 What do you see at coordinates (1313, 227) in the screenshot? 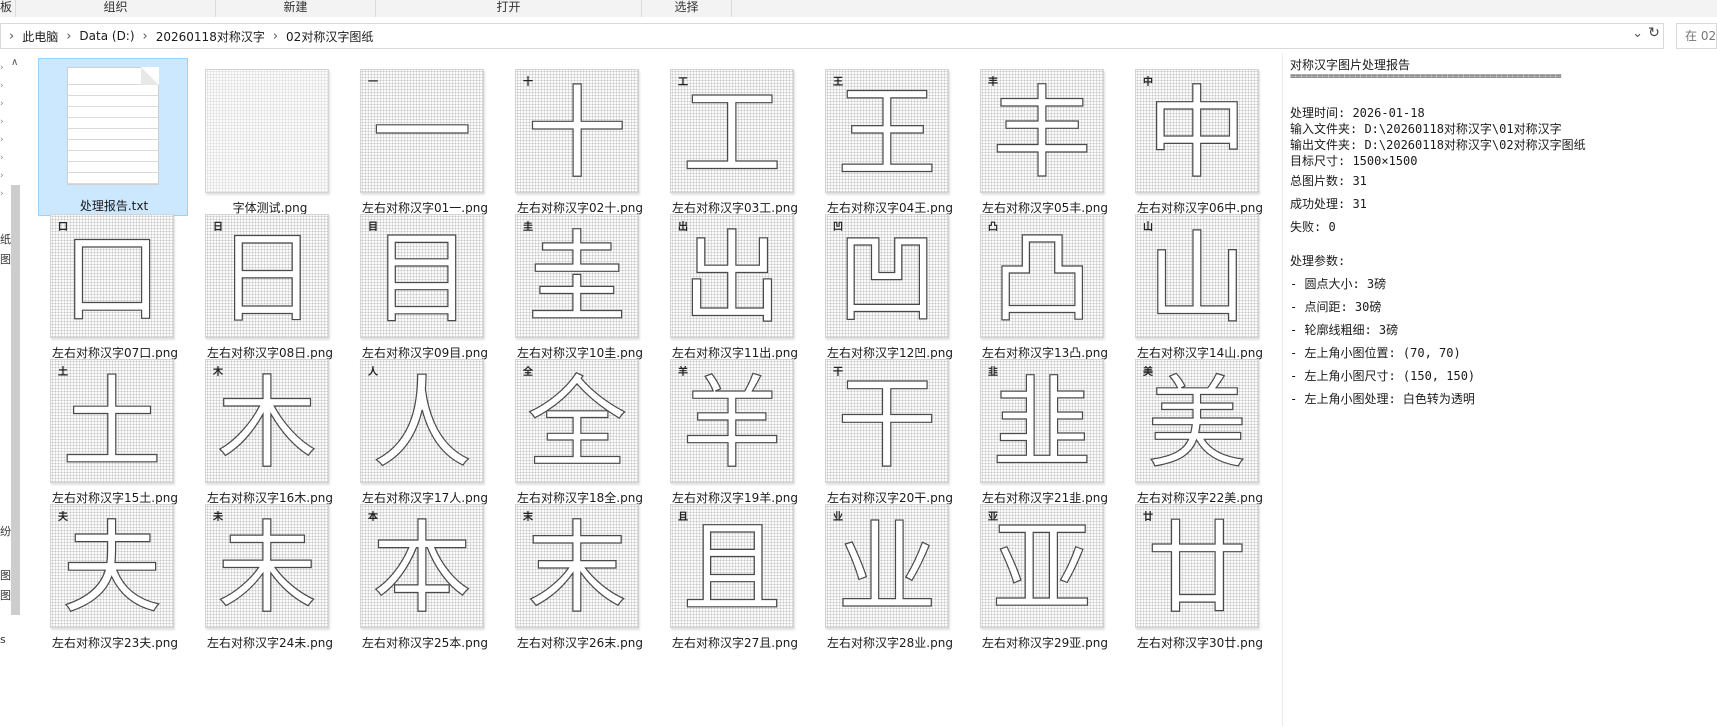
I see `preview-failed: 失败: 0` at bounding box center [1313, 227].